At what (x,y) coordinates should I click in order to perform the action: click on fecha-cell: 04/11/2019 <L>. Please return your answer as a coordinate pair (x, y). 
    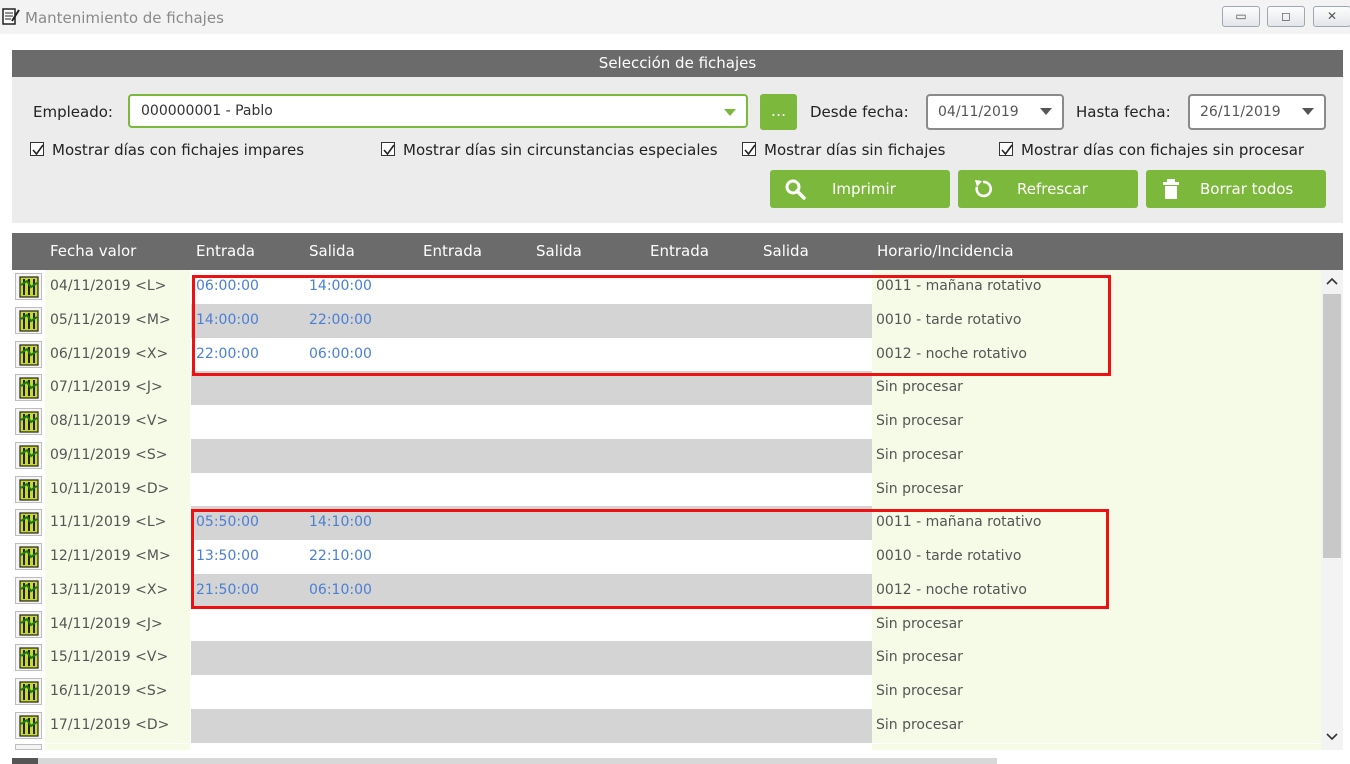
    Looking at the image, I should click on (108, 286).